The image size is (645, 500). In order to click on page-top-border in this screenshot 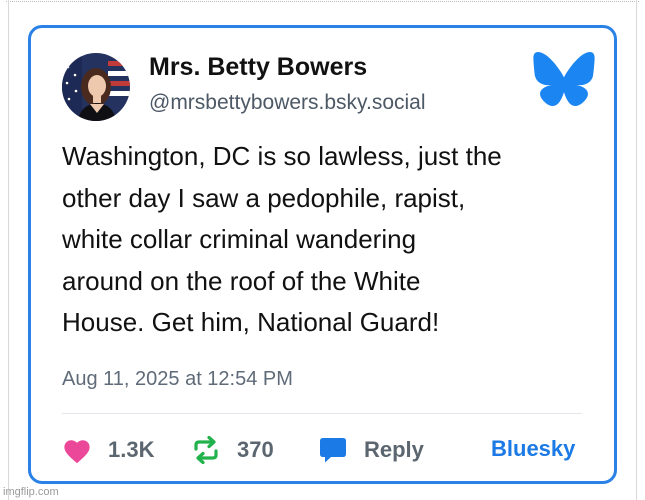, I will do `click(322, 1)`.